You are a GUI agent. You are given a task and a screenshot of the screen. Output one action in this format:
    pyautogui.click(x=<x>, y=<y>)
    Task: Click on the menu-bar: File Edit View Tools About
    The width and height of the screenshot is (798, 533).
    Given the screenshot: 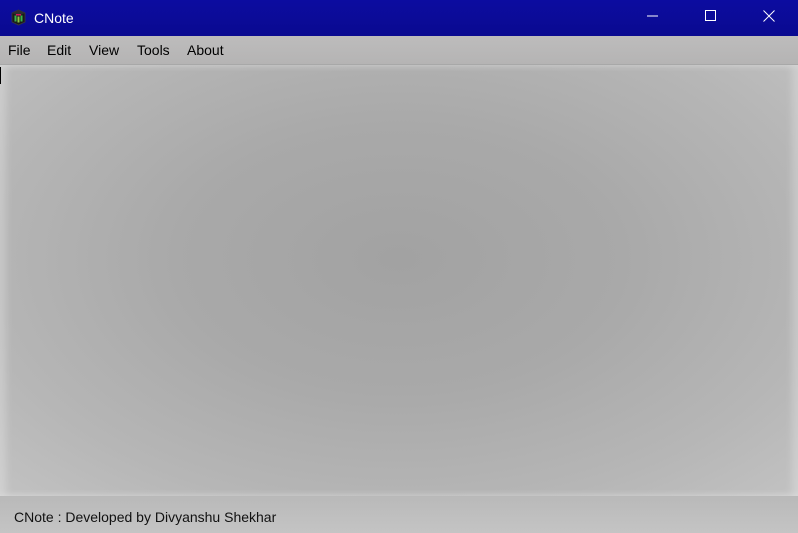 What is the action you would take?
    pyautogui.click(x=399, y=50)
    